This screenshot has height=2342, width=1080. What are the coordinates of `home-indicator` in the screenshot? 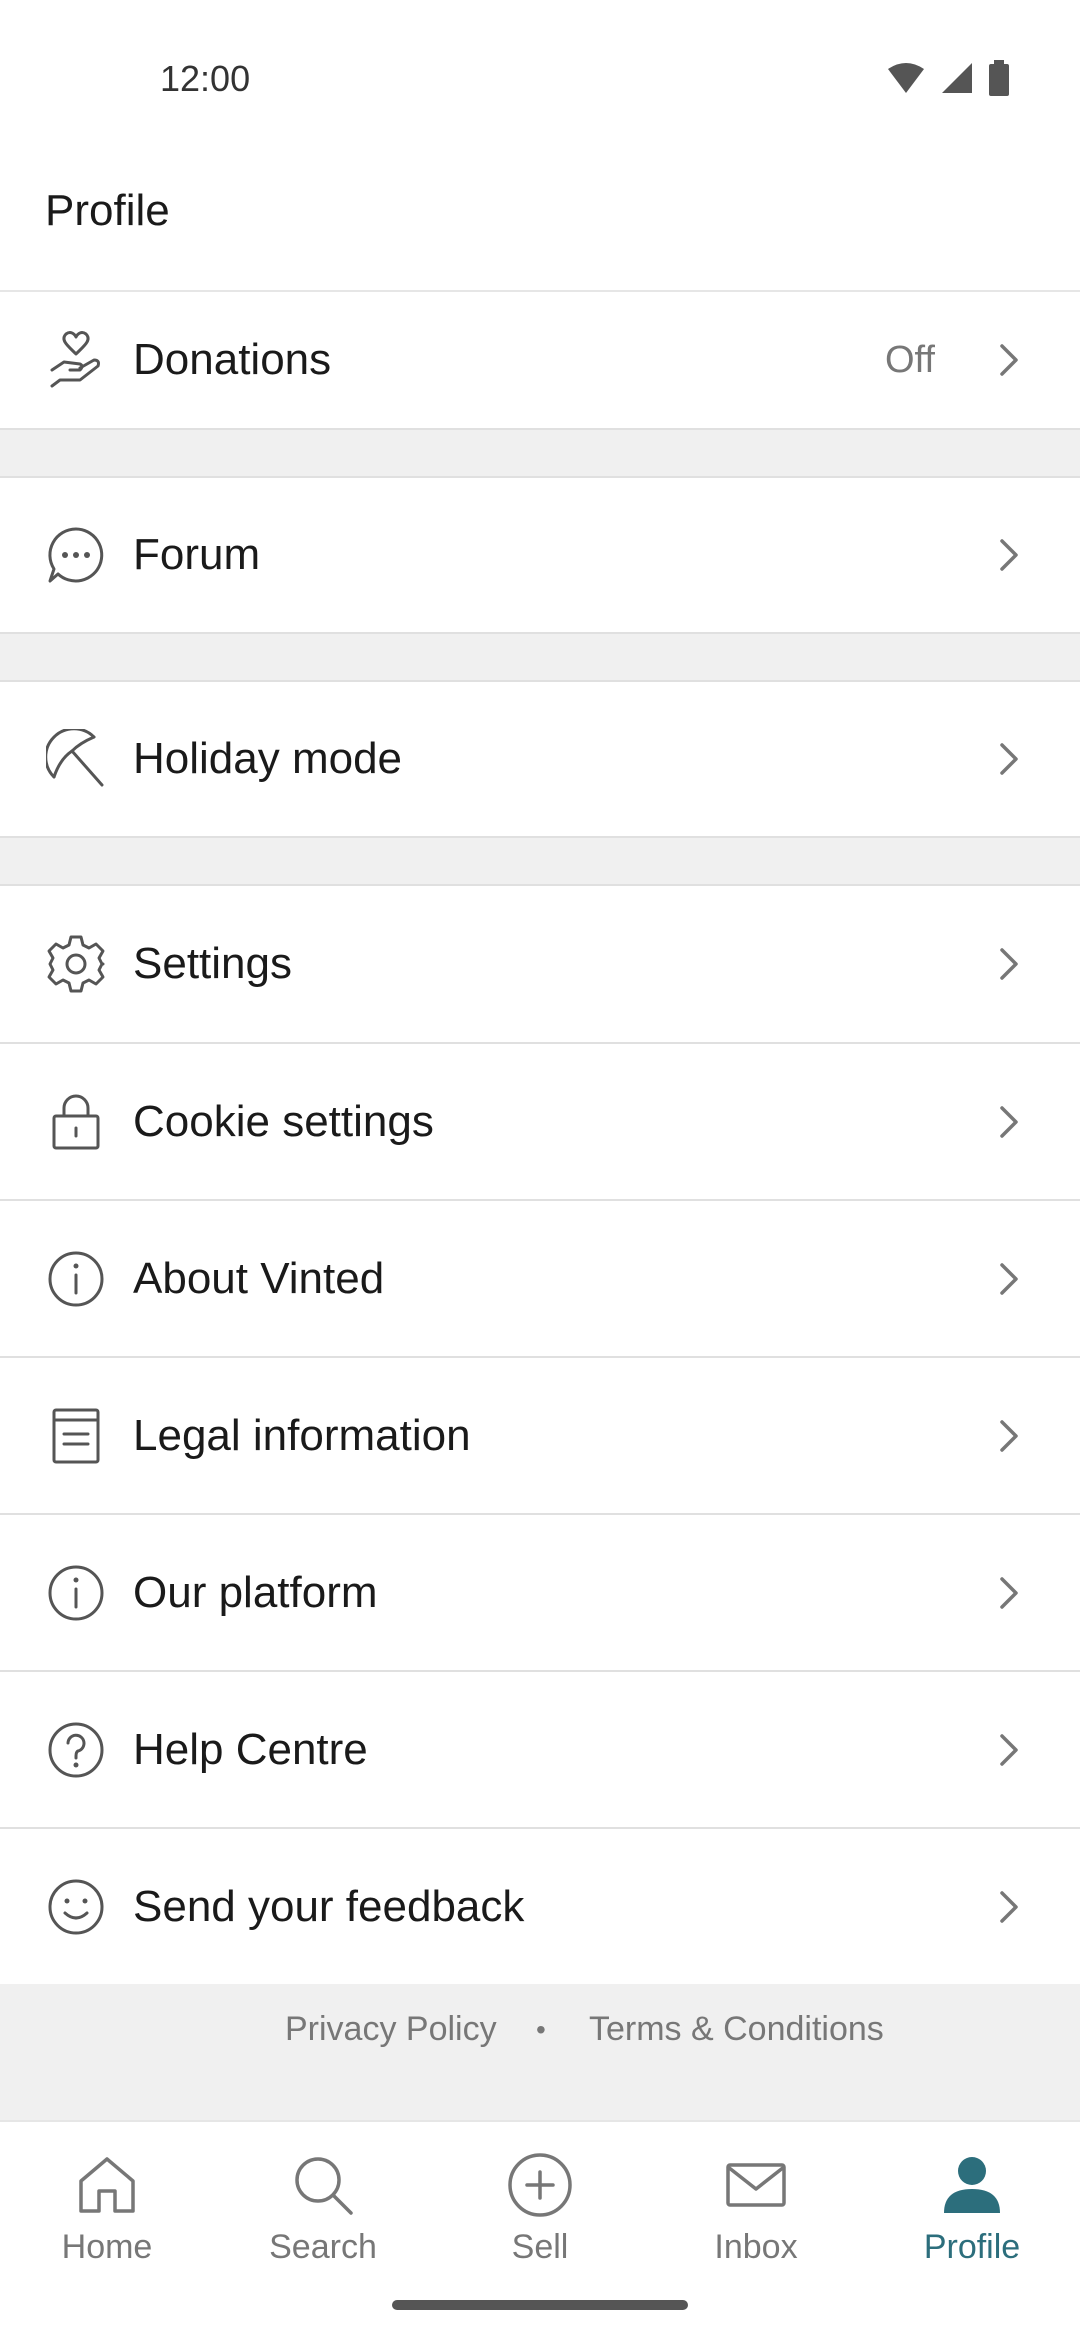 It's located at (540, 2305).